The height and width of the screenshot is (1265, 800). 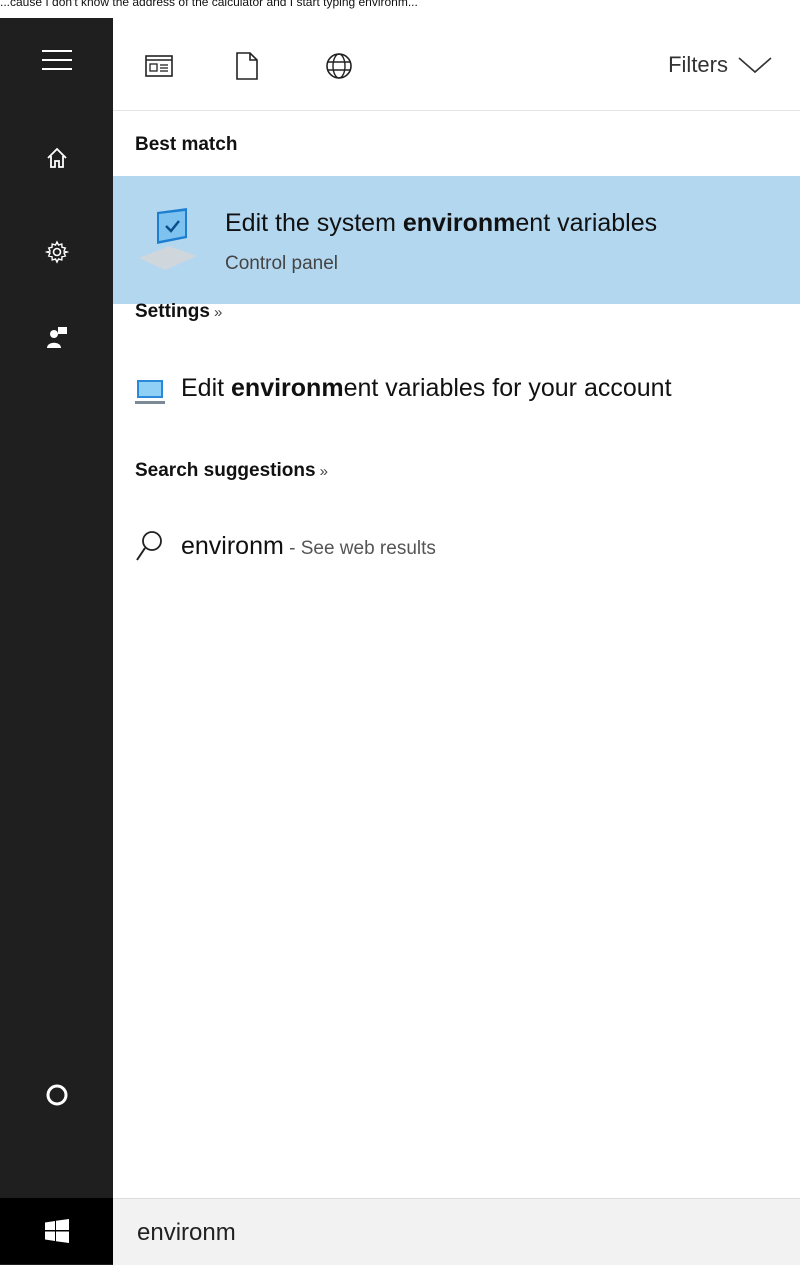 I want to click on start-button, so click(x=56, y=1231).